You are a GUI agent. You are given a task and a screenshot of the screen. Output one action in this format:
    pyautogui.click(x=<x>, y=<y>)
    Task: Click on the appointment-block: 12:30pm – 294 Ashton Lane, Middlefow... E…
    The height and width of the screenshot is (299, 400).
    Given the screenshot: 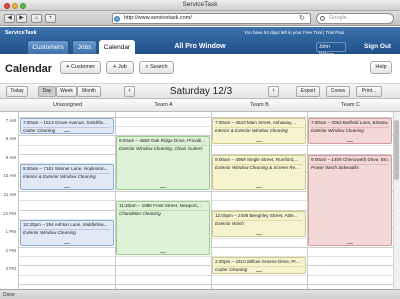 What is the action you would take?
    pyautogui.click(x=67, y=232)
    